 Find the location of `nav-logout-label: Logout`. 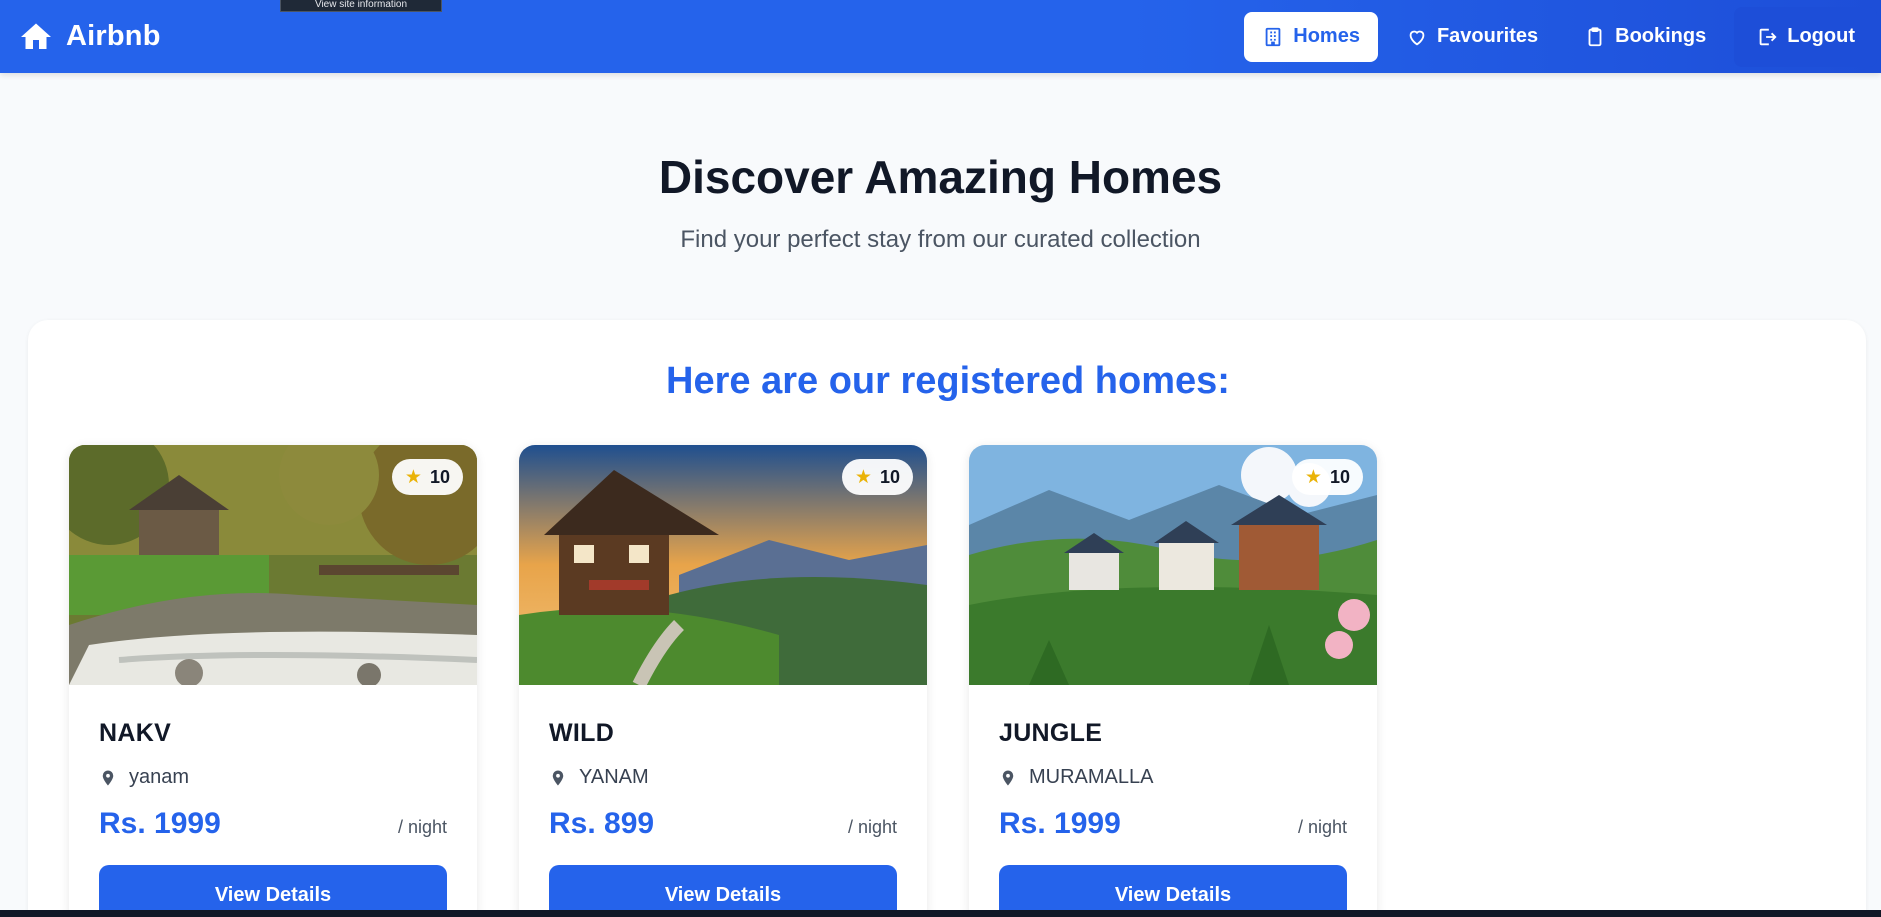

nav-logout-label: Logout is located at coordinates (1821, 36).